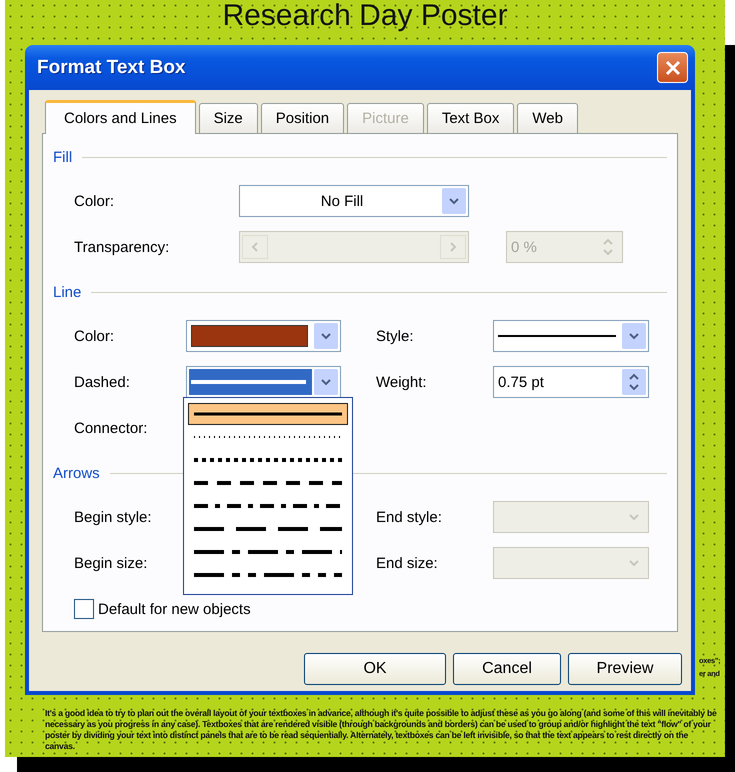 The image size is (735, 772). Describe the element at coordinates (524, 247) in the screenshot. I see `spinner-value: 0 %` at that location.